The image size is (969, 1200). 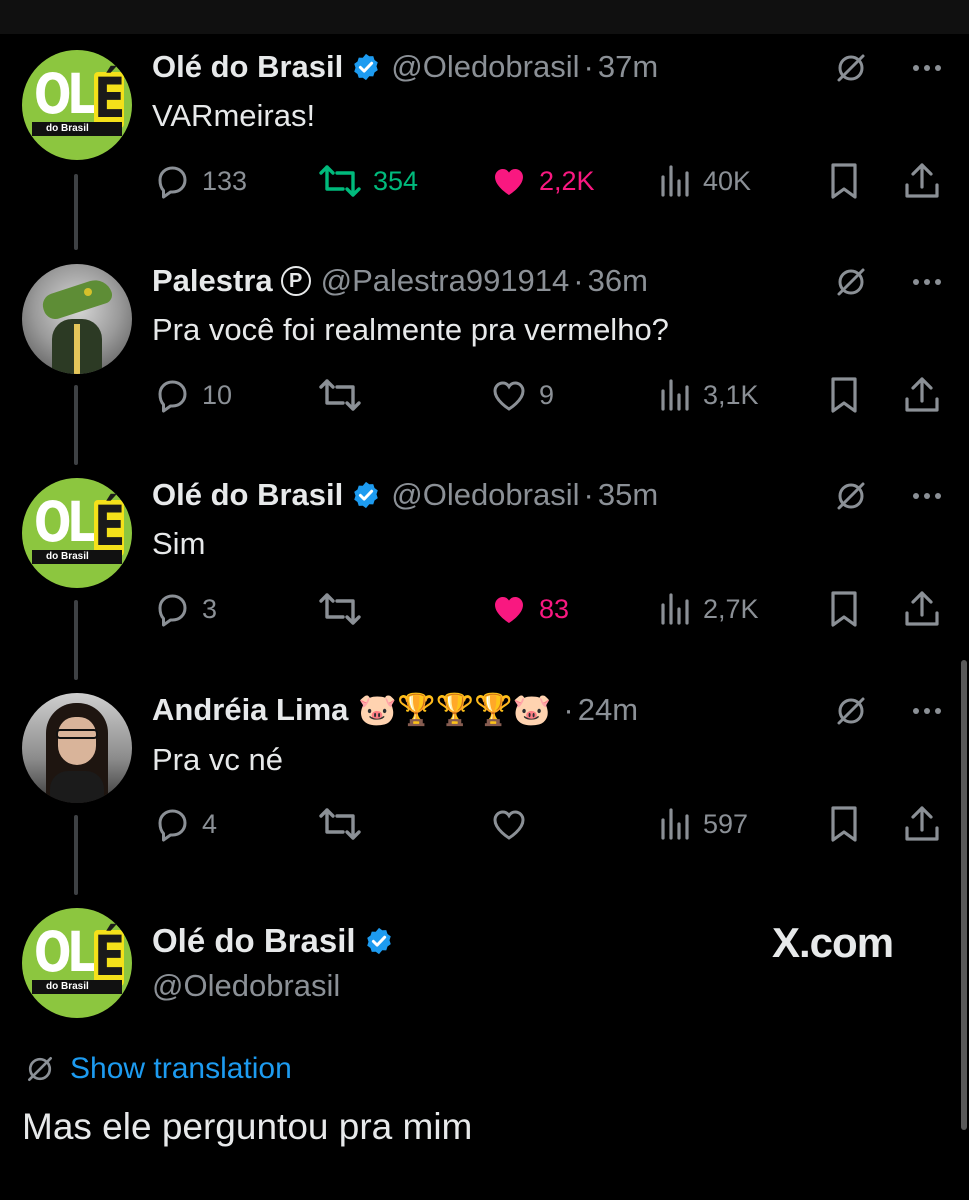 I want to click on views-button: 40K, so click(x=705, y=181).